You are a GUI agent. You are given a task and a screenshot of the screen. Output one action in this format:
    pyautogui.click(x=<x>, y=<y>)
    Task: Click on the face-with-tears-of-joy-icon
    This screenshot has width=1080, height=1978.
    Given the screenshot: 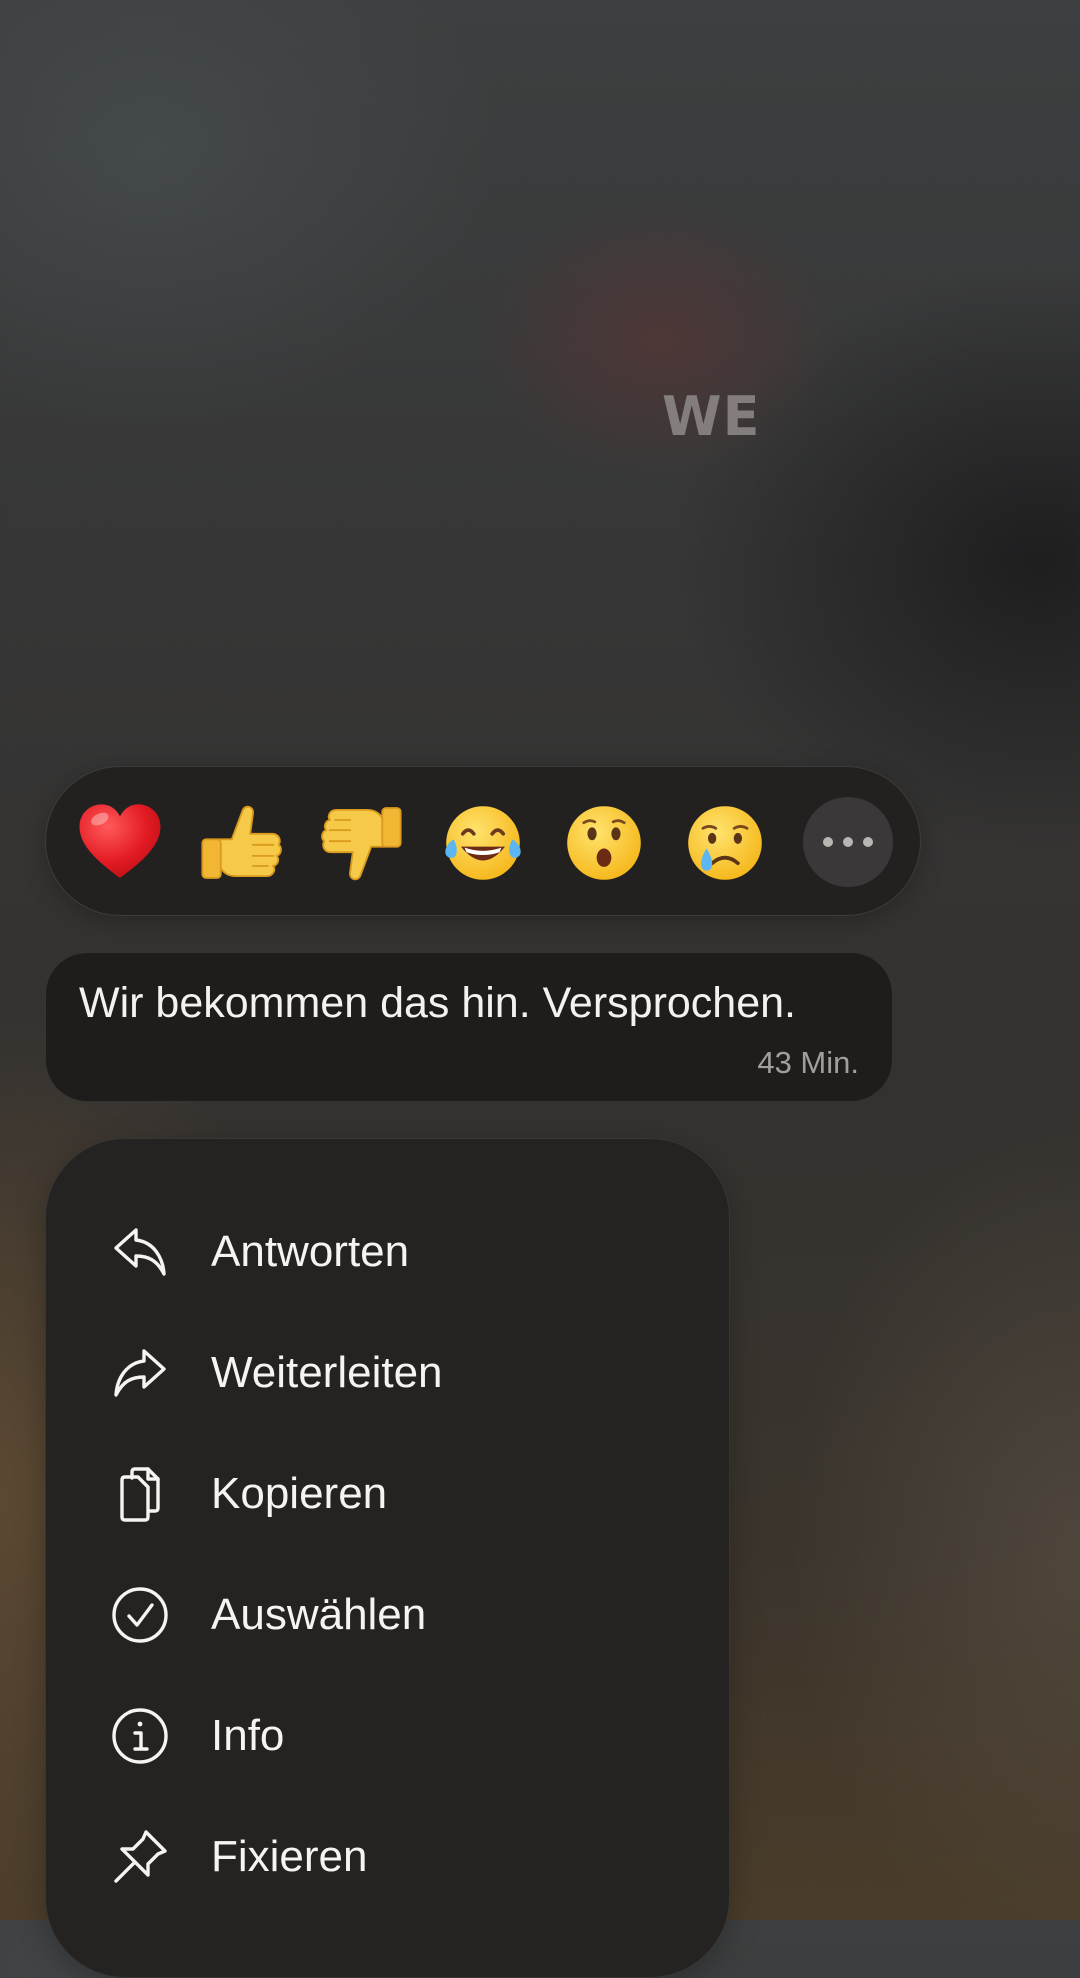 What is the action you would take?
    pyautogui.click(x=483, y=843)
    